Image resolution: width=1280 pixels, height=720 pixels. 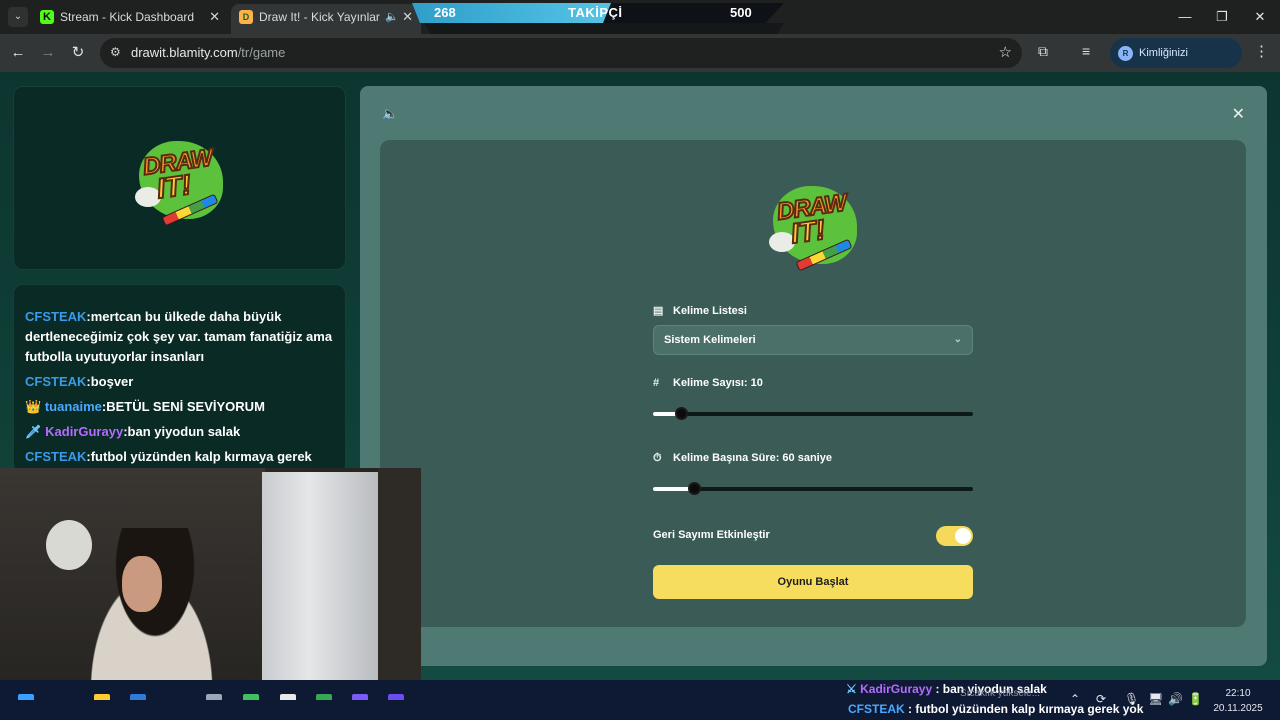 What do you see at coordinates (656, 383) in the screenshot?
I see `hash-icon: #` at bounding box center [656, 383].